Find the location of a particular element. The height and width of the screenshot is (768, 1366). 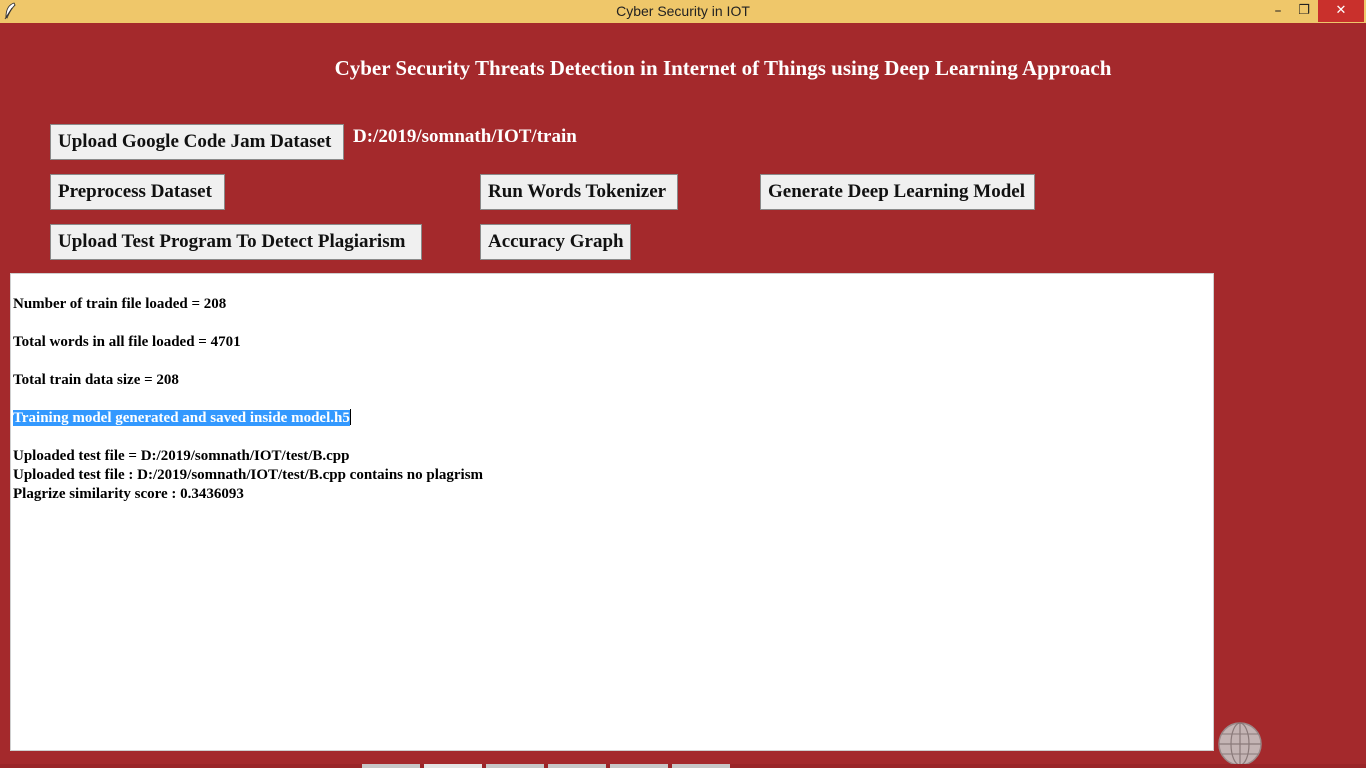

maximize-button: ❐ is located at coordinates (1304, 11).